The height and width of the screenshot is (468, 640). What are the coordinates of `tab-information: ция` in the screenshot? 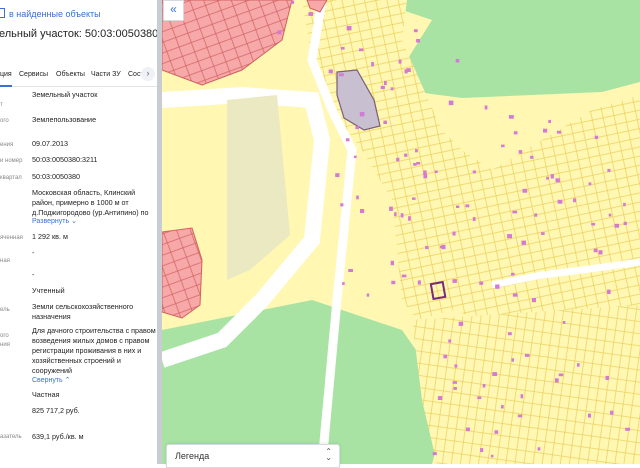 It's located at (6, 79).